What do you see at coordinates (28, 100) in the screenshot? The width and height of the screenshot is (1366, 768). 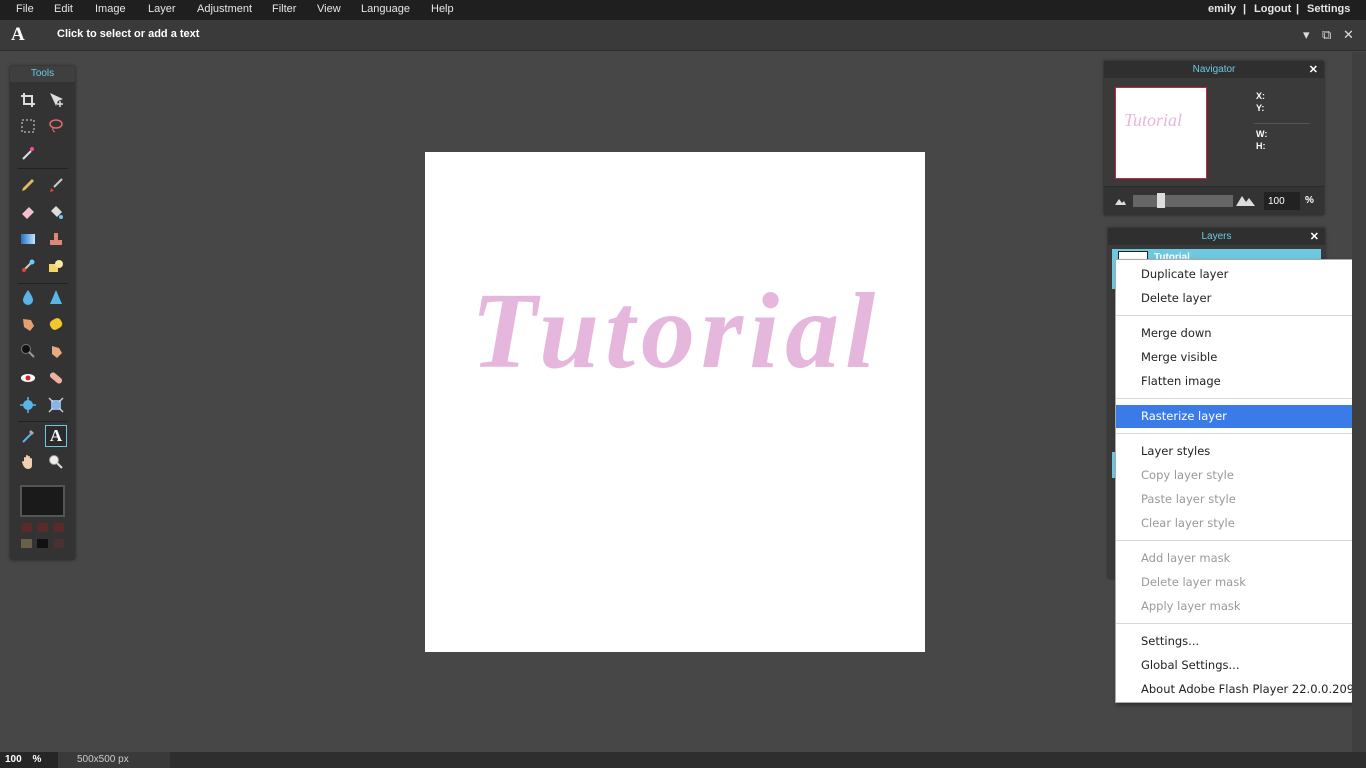 I see `crop-tool-icon` at bounding box center [28, 100].